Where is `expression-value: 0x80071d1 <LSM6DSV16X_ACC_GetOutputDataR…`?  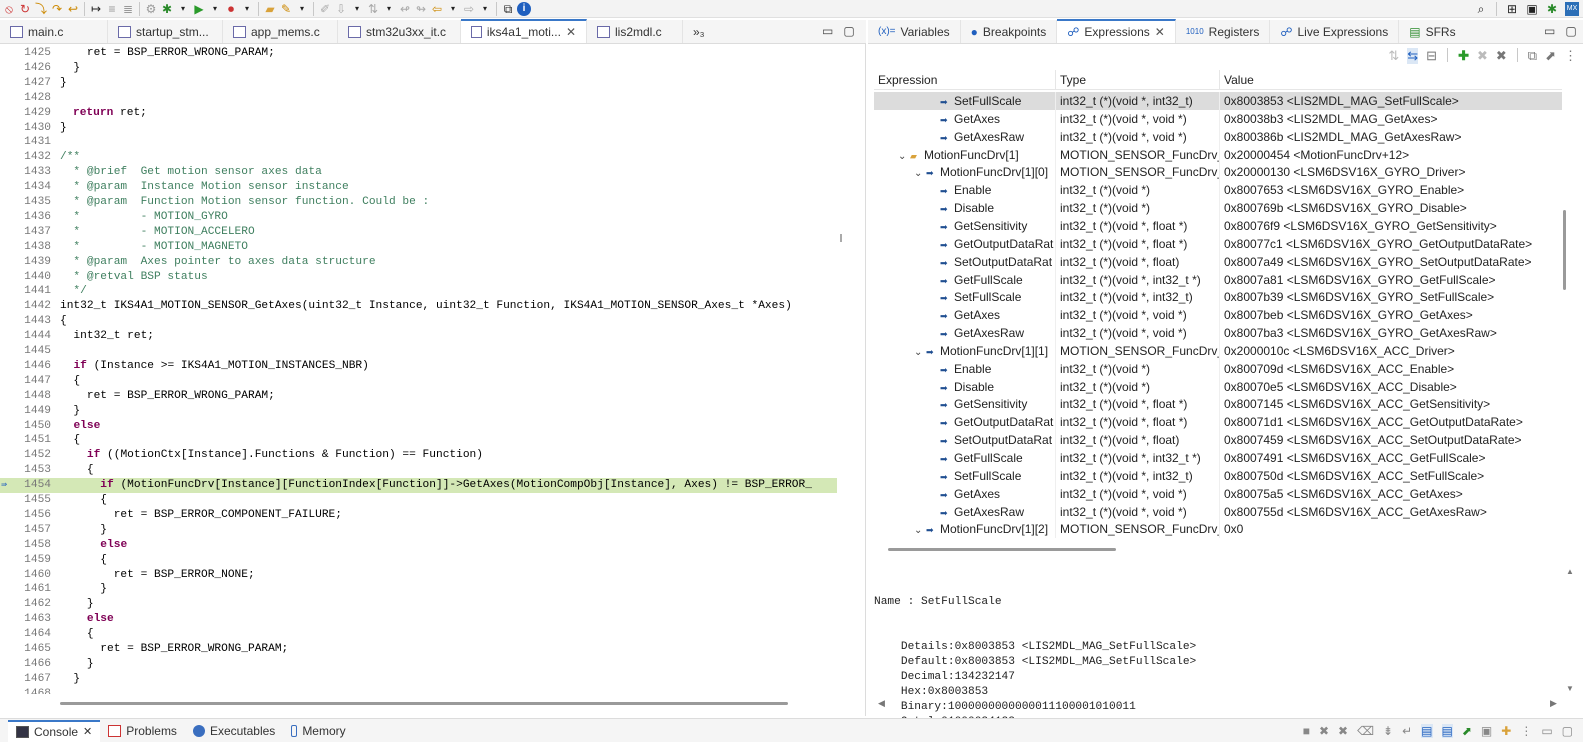
expression-value: 0x80071d1 <LSM6DSV16X_ACC_GetOutputDataR… is located at coordinates (1391, 422).